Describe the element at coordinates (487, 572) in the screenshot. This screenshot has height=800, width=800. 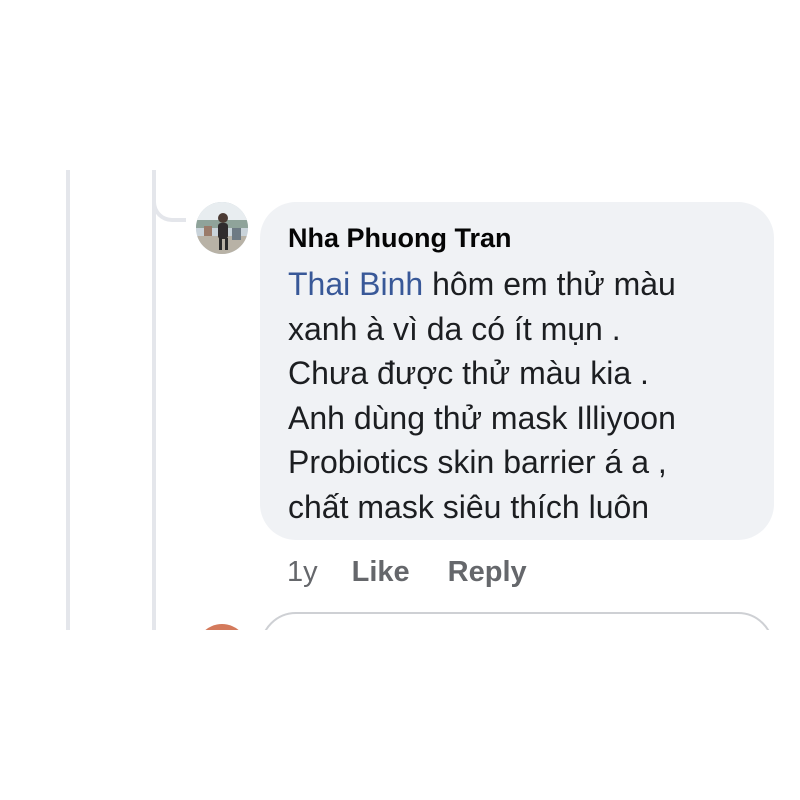
I see `reply-button: Reply` at that location.